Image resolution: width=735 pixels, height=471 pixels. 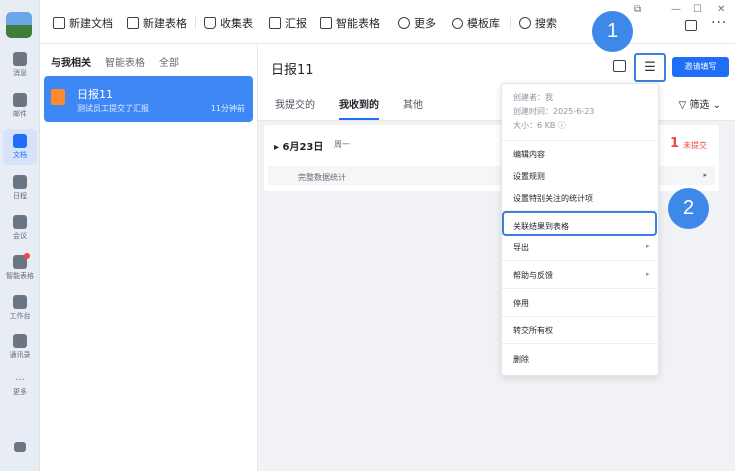 I want to click on menu-item-focus-stats: 设置特别关注的统计项, so click(x=553, y=198).